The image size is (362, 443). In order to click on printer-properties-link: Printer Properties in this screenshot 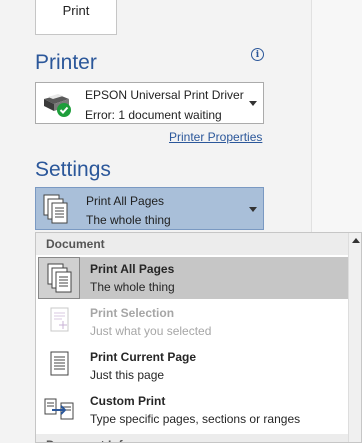, I will do `click(215, 137)`.